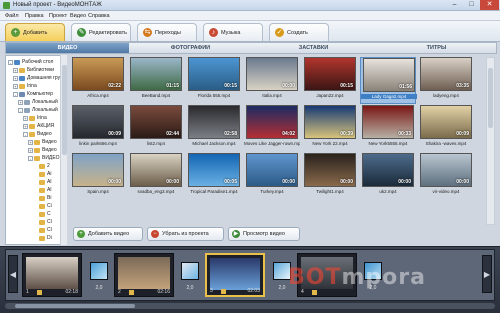 The width and height of the screenshot is (500, 313). Describe the element at coordinates (235, 275) in the screenshot. I see `timeline-clip: 3 02:03` at that location.